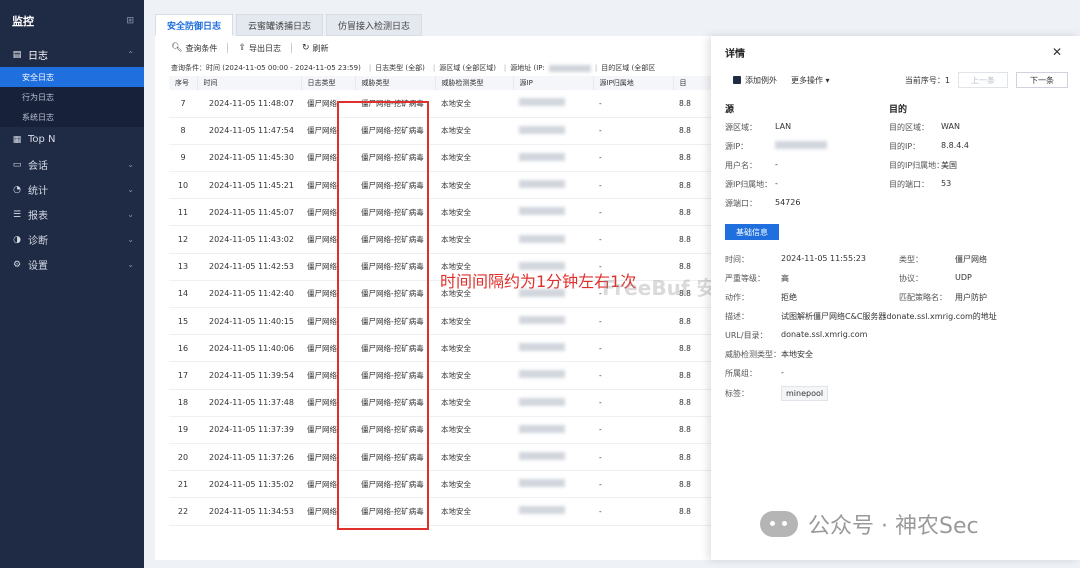 The image size is (1080, 568). What do you see at coordinates (810, 80) in the screenshot?
I see `more-ops-dropdown: 更多操作 ▾` at bounding box center [810, 80].